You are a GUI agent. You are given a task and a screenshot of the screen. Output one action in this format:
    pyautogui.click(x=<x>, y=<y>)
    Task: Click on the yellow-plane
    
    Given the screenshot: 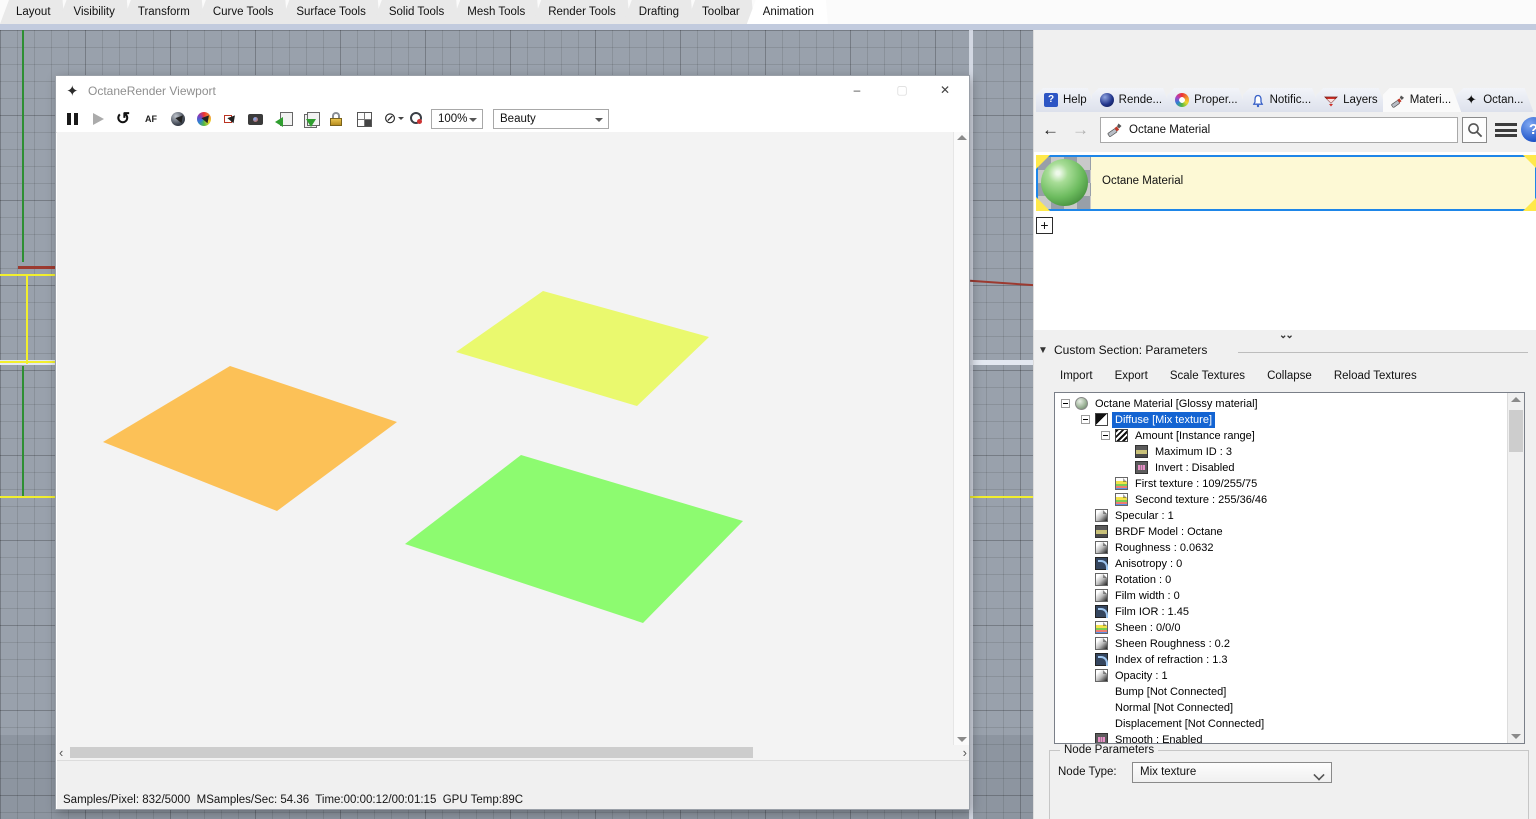 What is the action you would take?
    pyautogui.click(x=582, y=348)
    